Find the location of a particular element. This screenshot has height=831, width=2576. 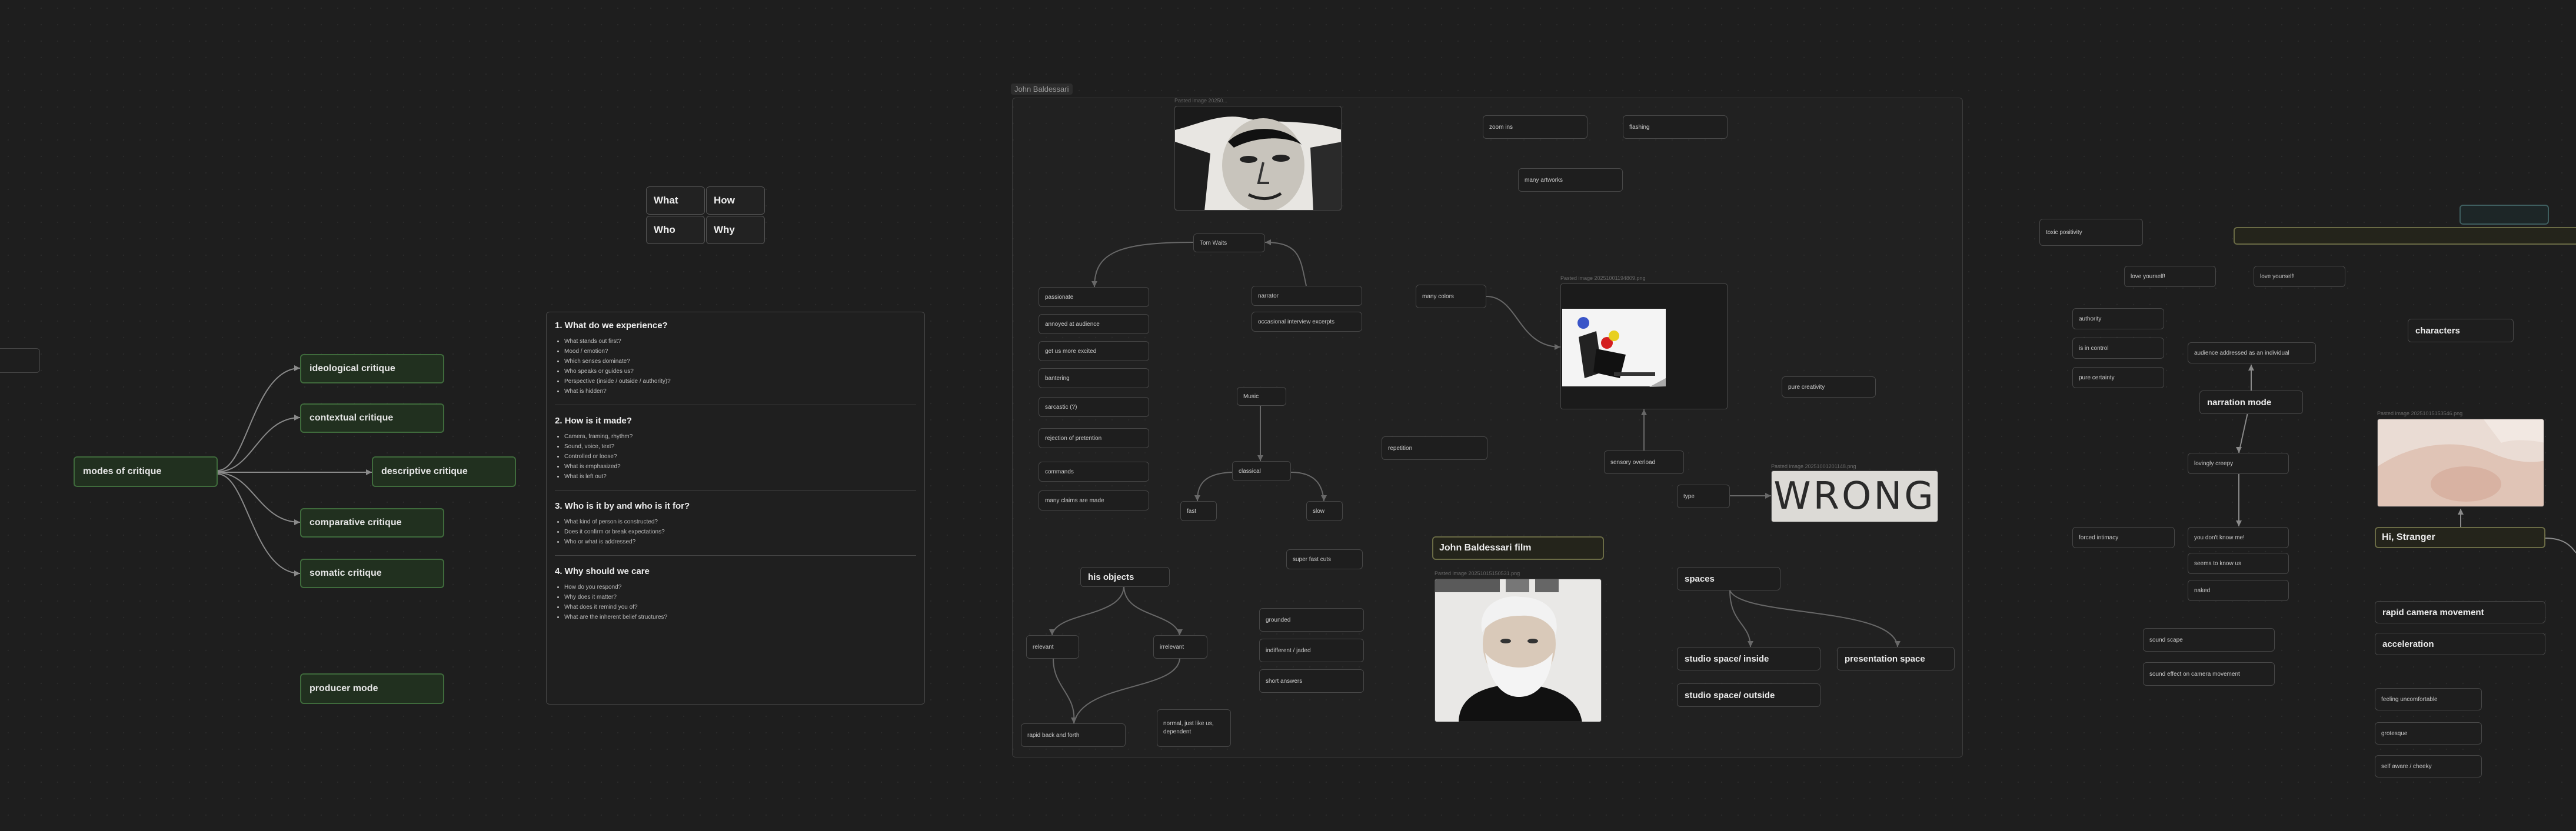

narrator-node: narrator is located at coordinates (1307, 296).